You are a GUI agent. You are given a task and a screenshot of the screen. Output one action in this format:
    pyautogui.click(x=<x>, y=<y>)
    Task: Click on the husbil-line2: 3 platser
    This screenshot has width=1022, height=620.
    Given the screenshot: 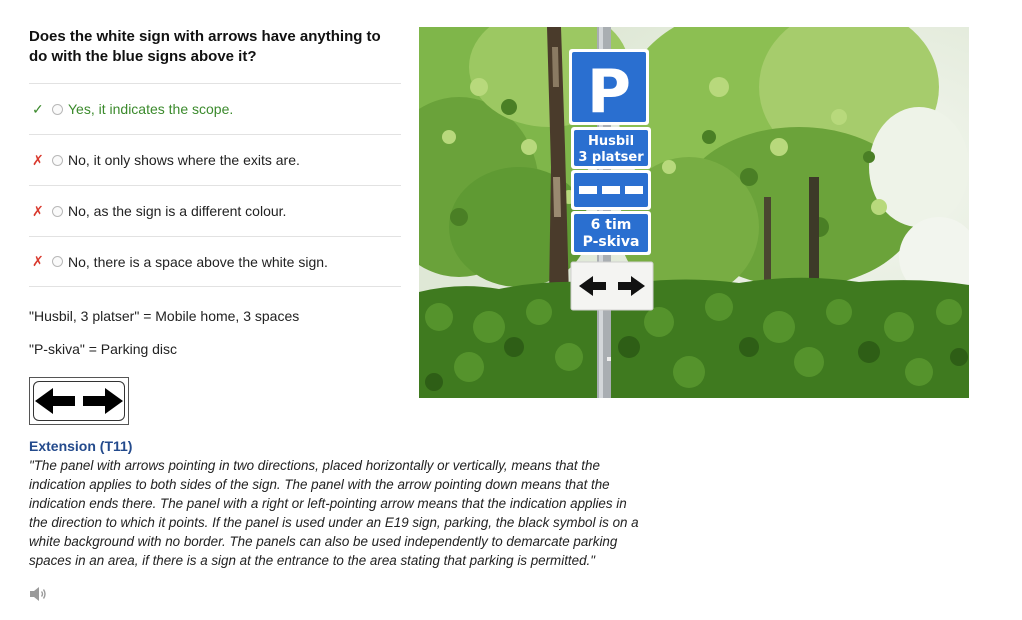 What is the action you would take?
    pyautogui.click(x=611, y=157)
    